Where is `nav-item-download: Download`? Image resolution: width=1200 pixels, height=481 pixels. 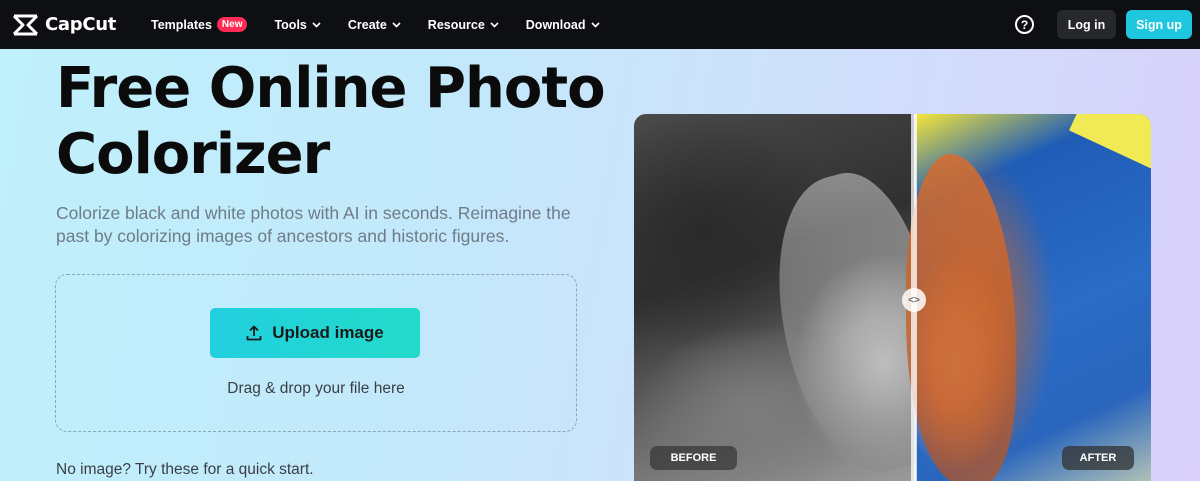
nav-item-download: Download is located at coordinates (563, 25).